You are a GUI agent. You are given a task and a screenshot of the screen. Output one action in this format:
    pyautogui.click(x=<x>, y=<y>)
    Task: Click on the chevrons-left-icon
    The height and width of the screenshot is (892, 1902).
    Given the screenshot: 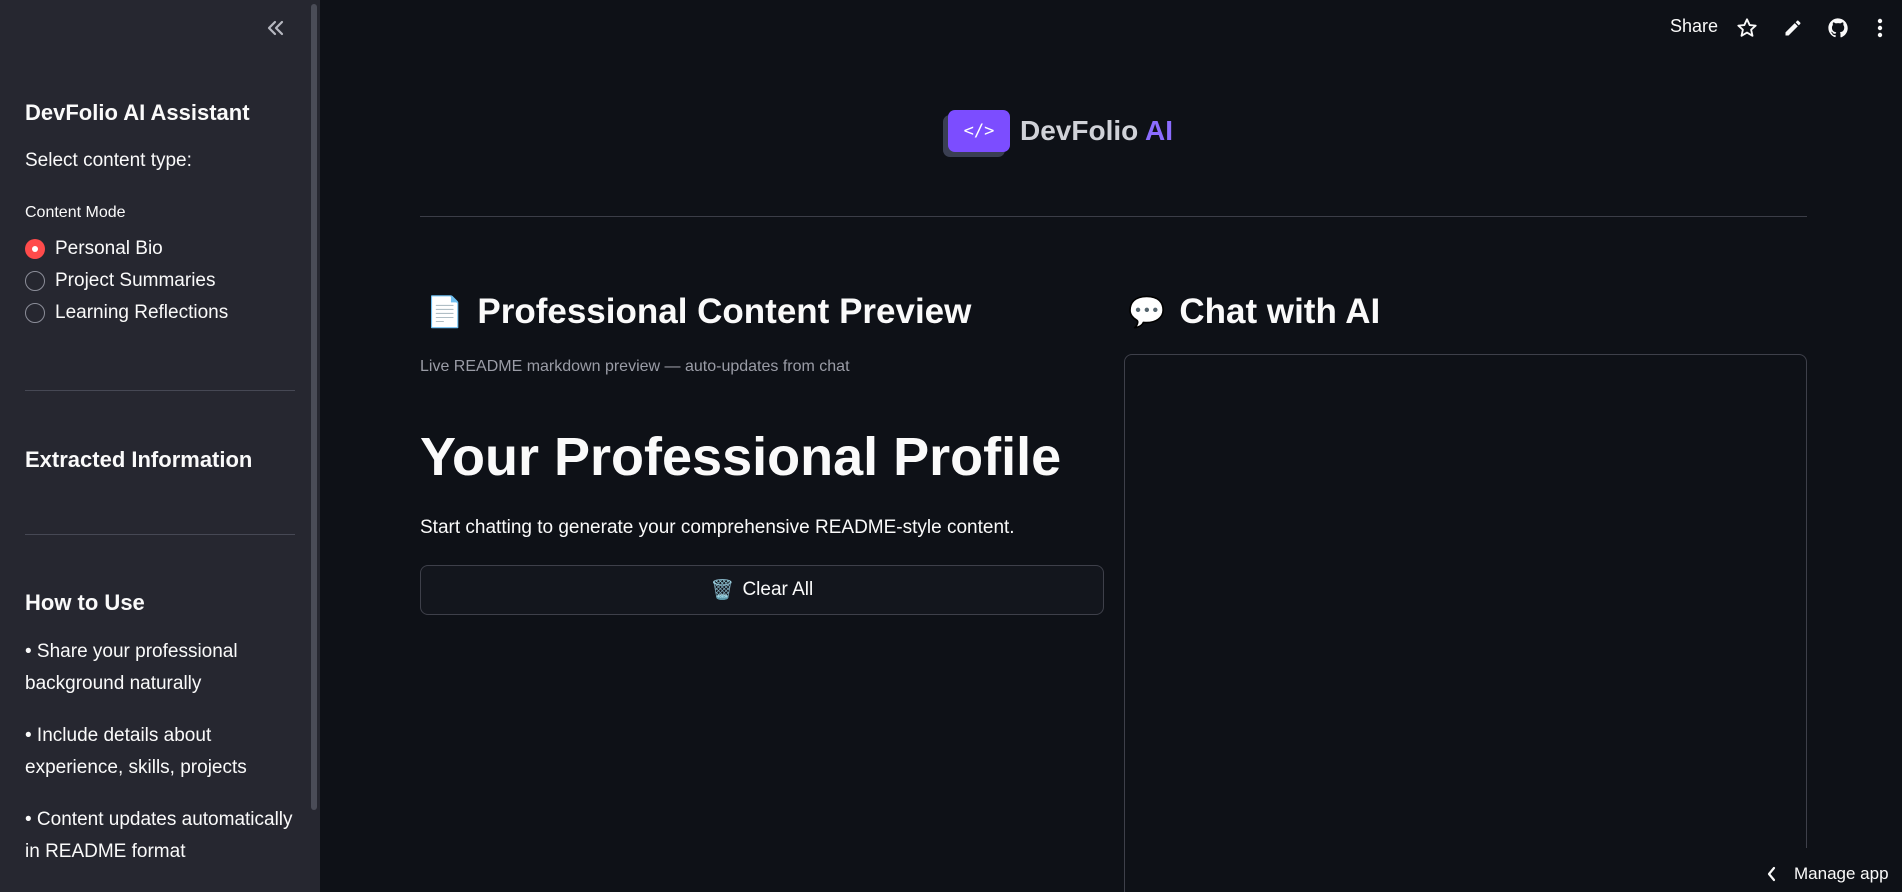 What is the action you would take?
    pyautogui.click(x=275, y=28)
    